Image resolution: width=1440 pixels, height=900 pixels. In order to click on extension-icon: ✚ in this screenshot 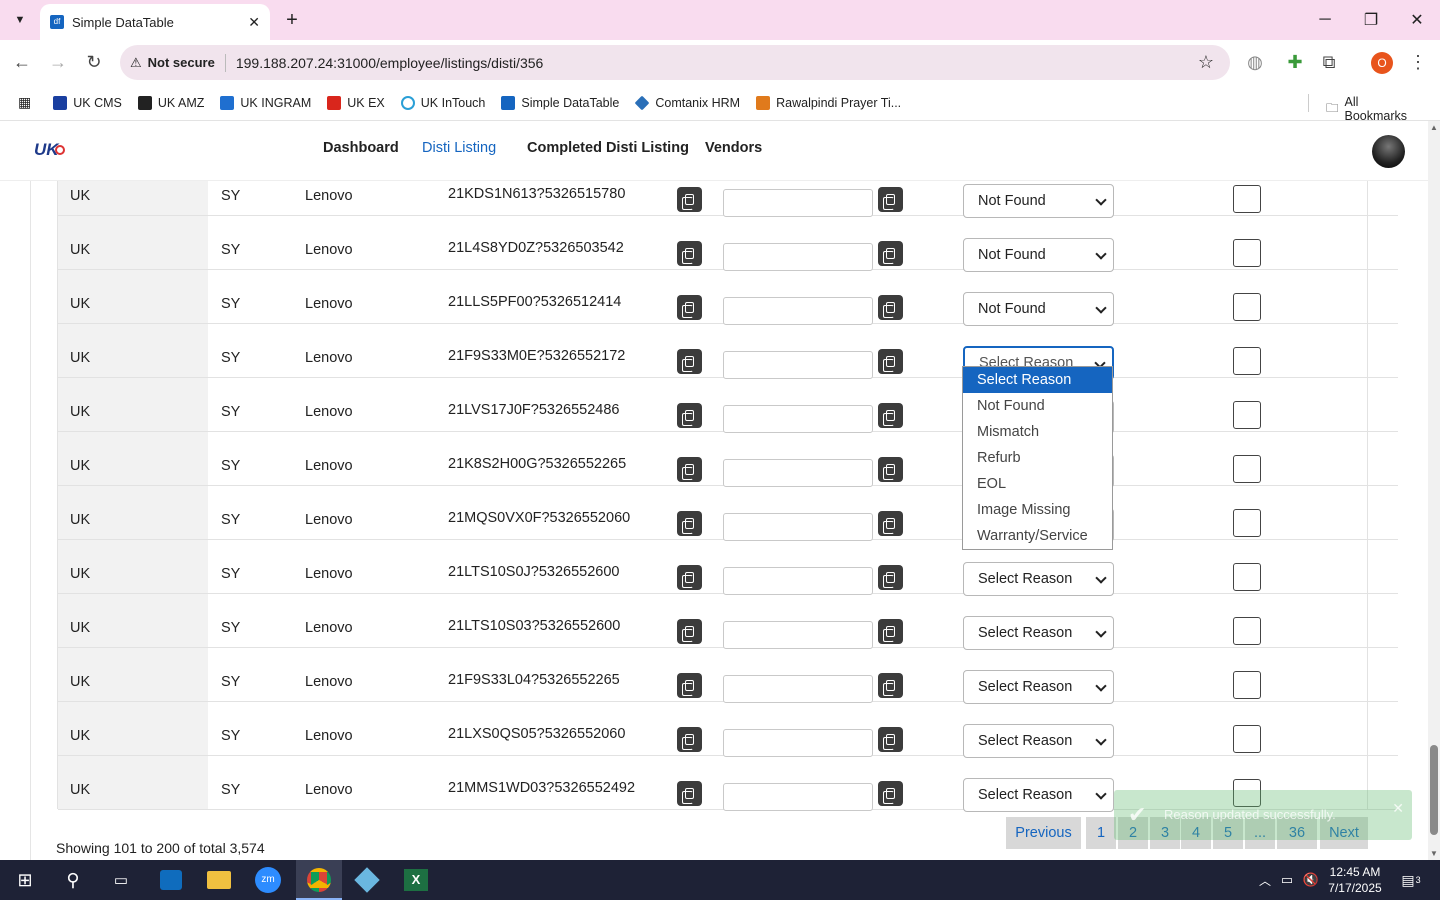, I will do `click(1295, 62)`.